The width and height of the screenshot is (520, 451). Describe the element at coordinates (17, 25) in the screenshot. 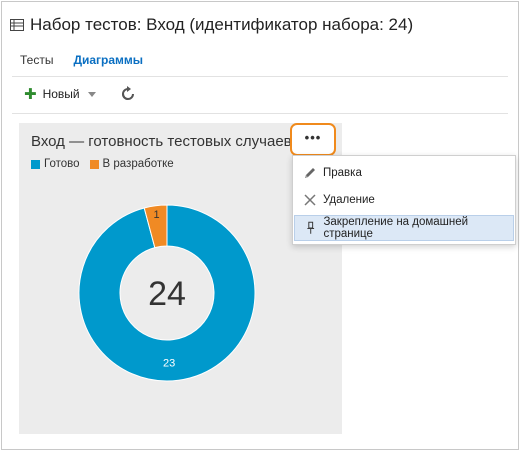

I see `list-icon` at that location.